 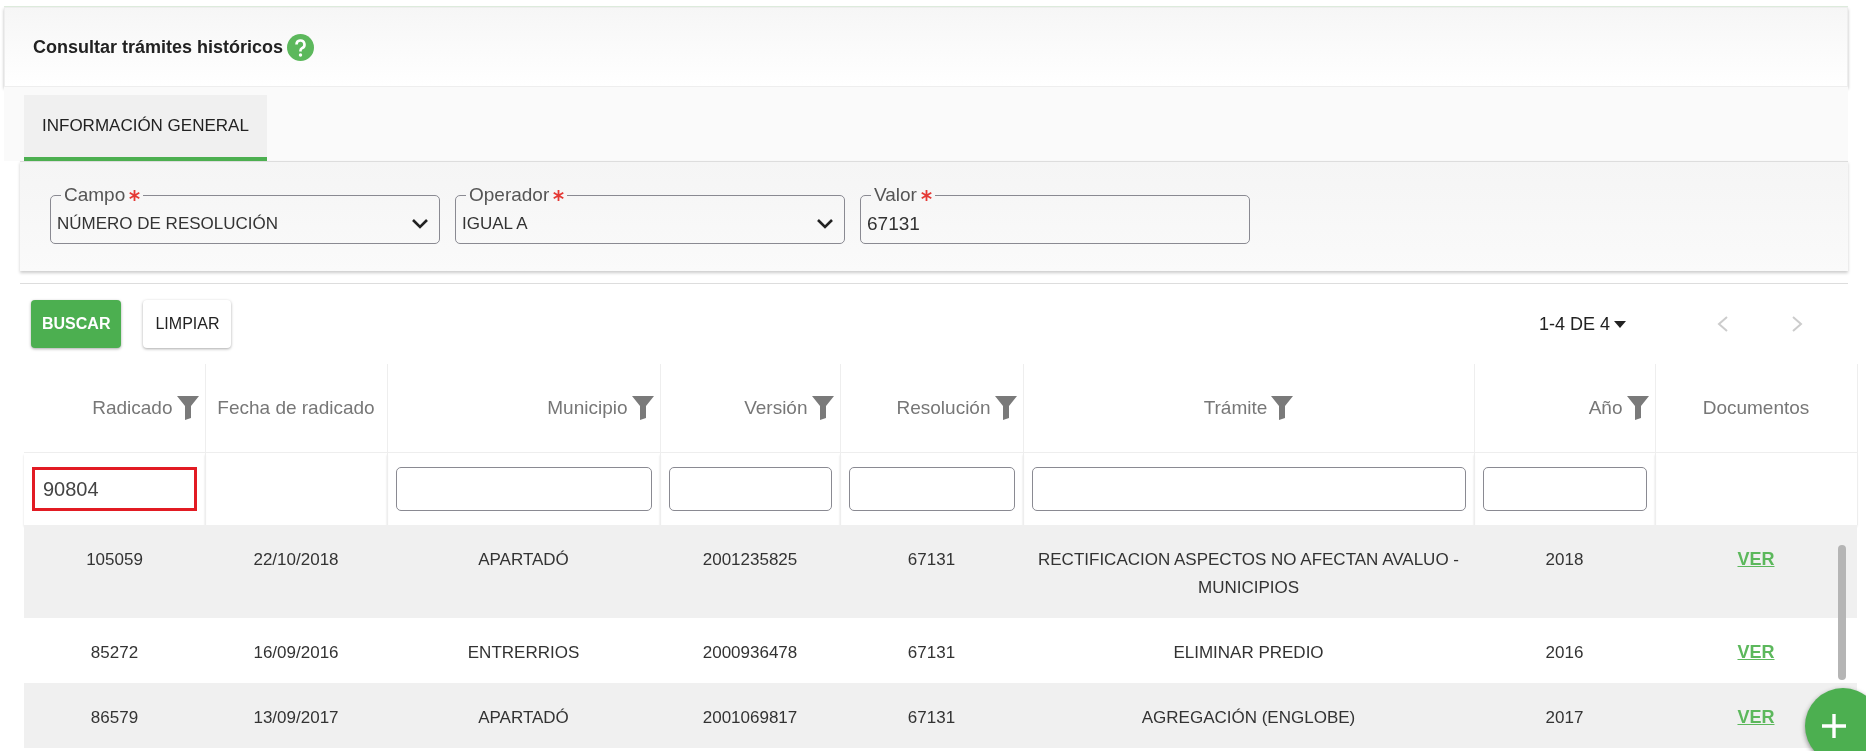 I want to click on plus-icon, so click(x=1834, y=726).